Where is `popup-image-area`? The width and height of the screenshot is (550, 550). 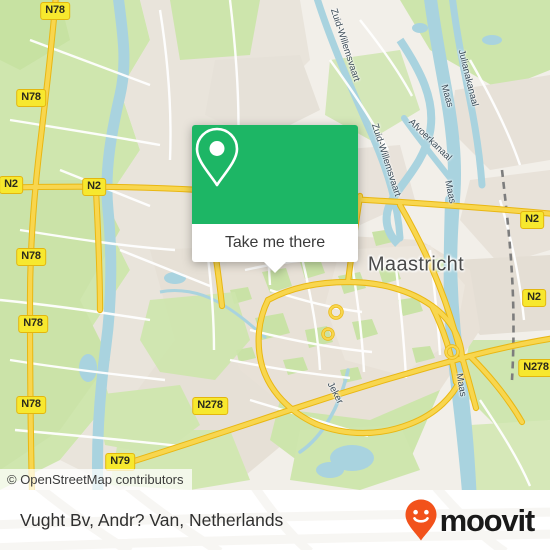 popup-image-area is located at coordinates (275, 174).